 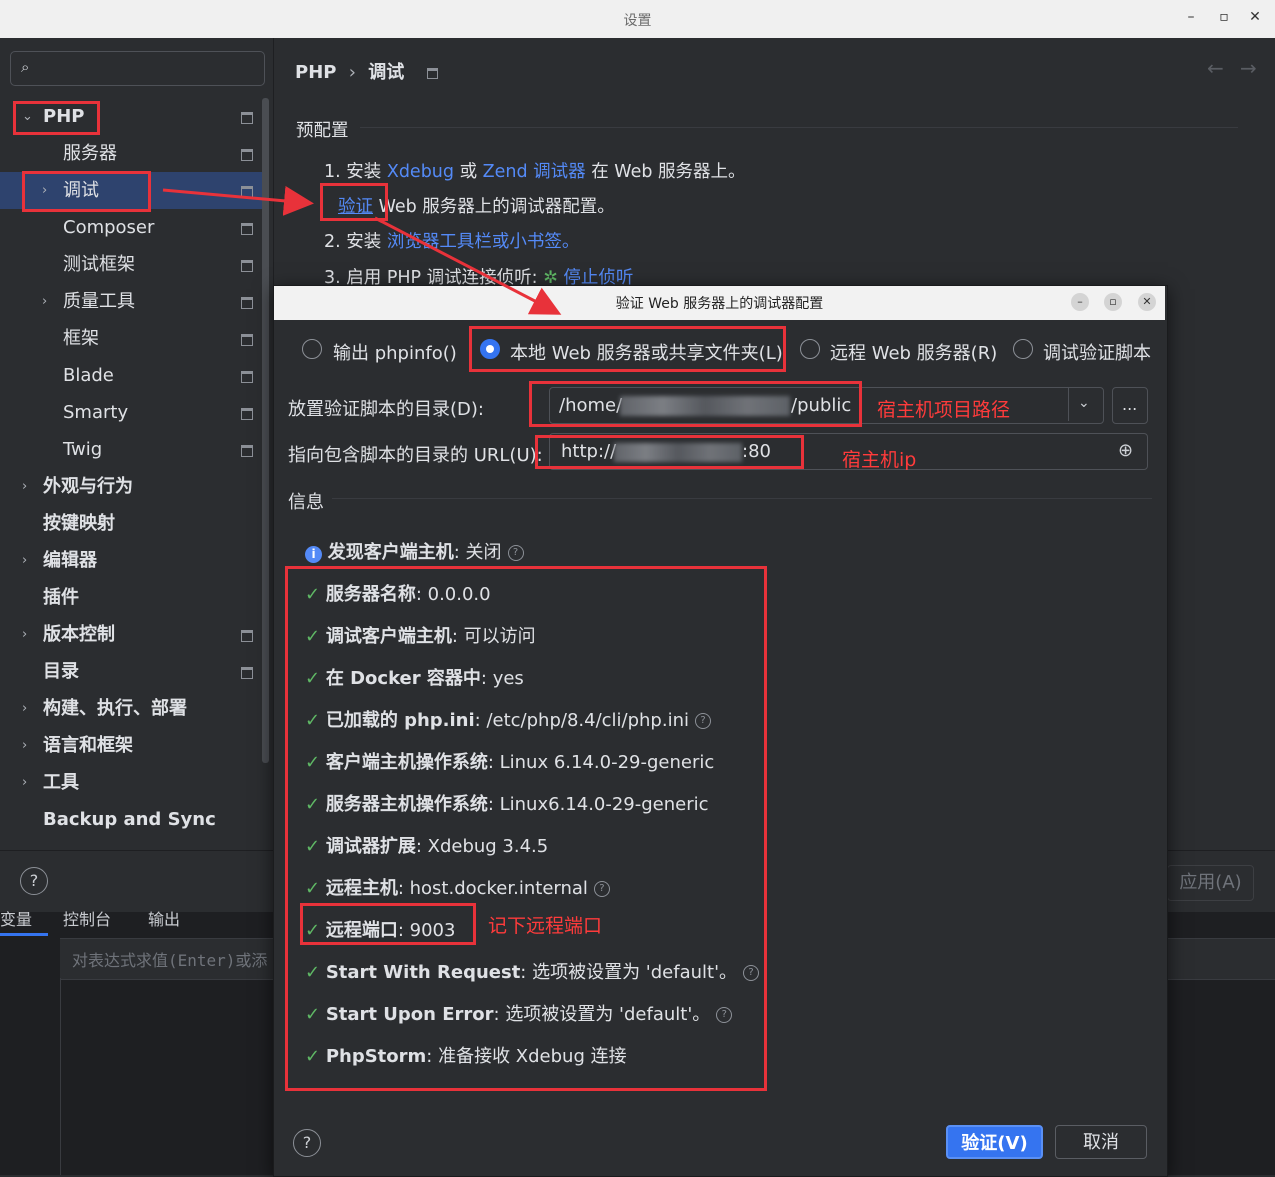 I want to click on sidebar-scrollbar, so click(x=265, y=430).